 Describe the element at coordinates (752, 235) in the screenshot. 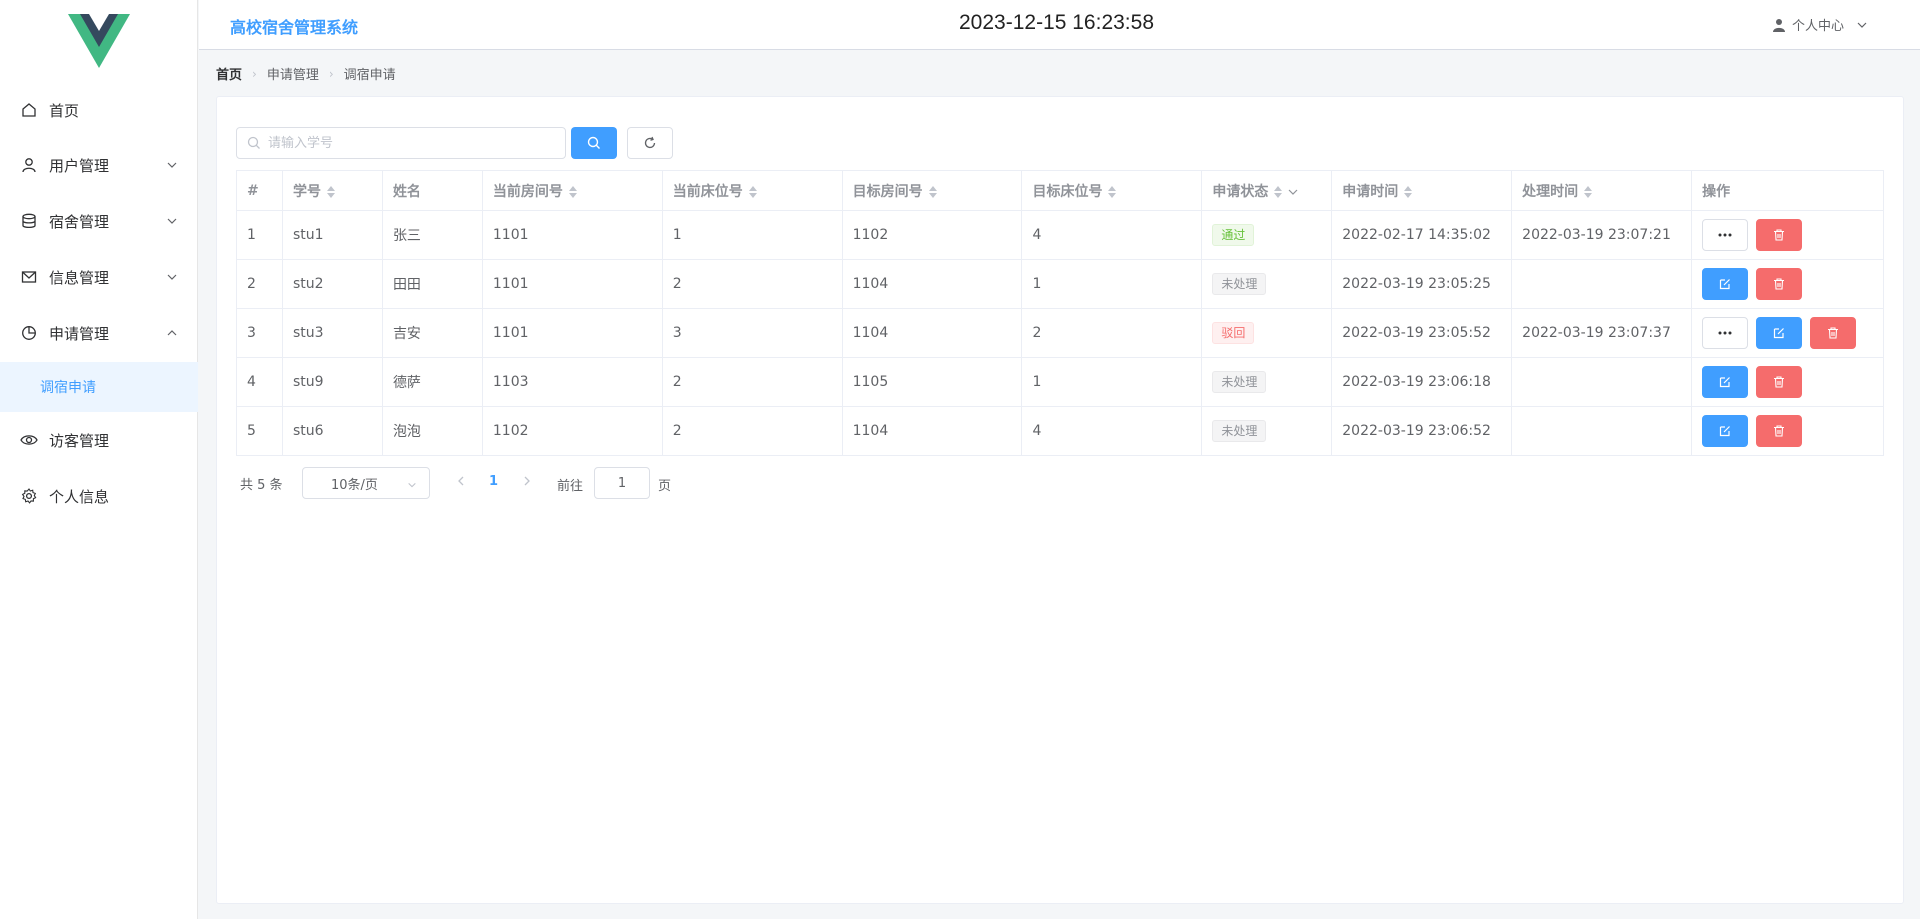

I see `cell-cur-bed: 1` at that location.